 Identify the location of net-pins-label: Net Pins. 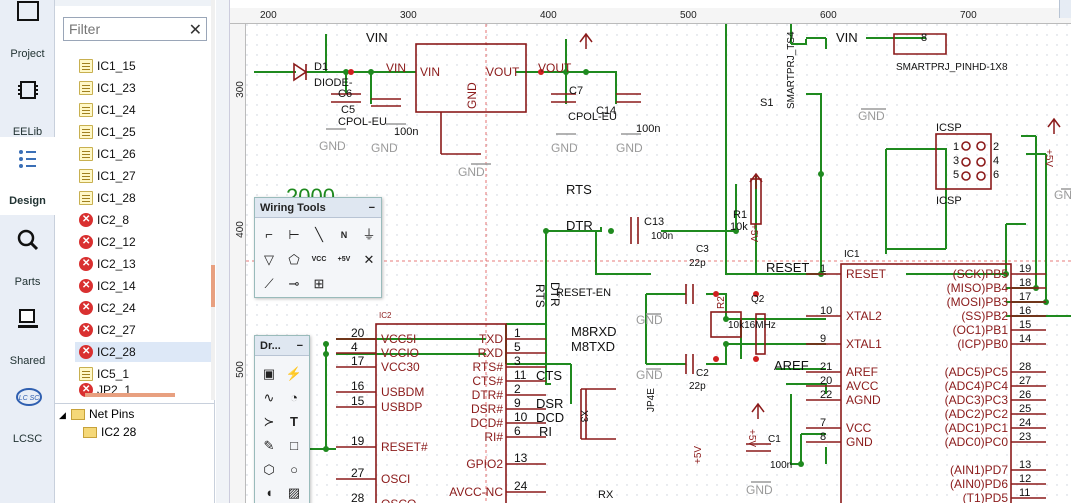
(111, 414).